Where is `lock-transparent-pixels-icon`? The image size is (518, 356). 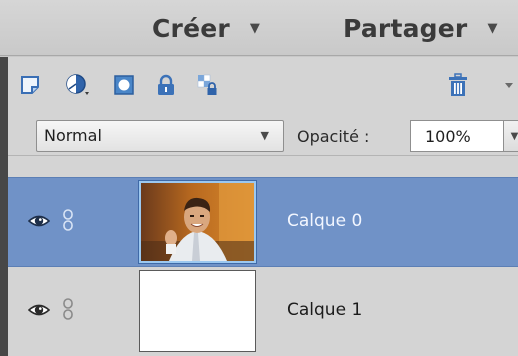 lock-transparent-pixels-icon is located at coordinates (207, 84).